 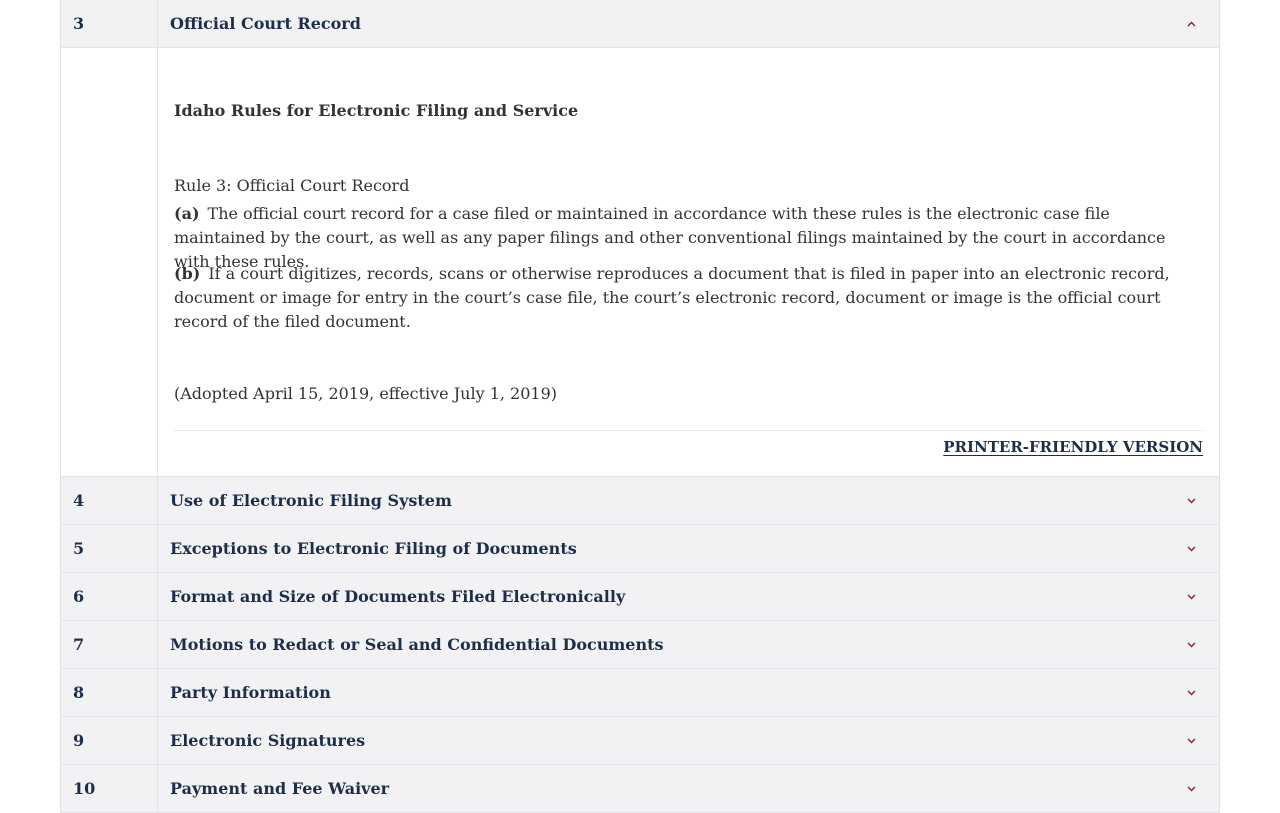 What do you see at coordinates (1073, 447) in the screenshot?
I see `printer-friendly-link: PRINTER-FRIENDLY VERSION` at bounding box center [1073, 447].